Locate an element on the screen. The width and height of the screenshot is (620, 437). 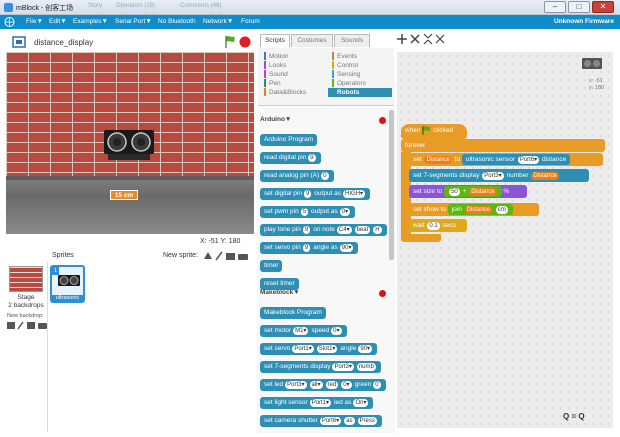
menu-edit: Edit▼ is located at coordinates (58, 21).